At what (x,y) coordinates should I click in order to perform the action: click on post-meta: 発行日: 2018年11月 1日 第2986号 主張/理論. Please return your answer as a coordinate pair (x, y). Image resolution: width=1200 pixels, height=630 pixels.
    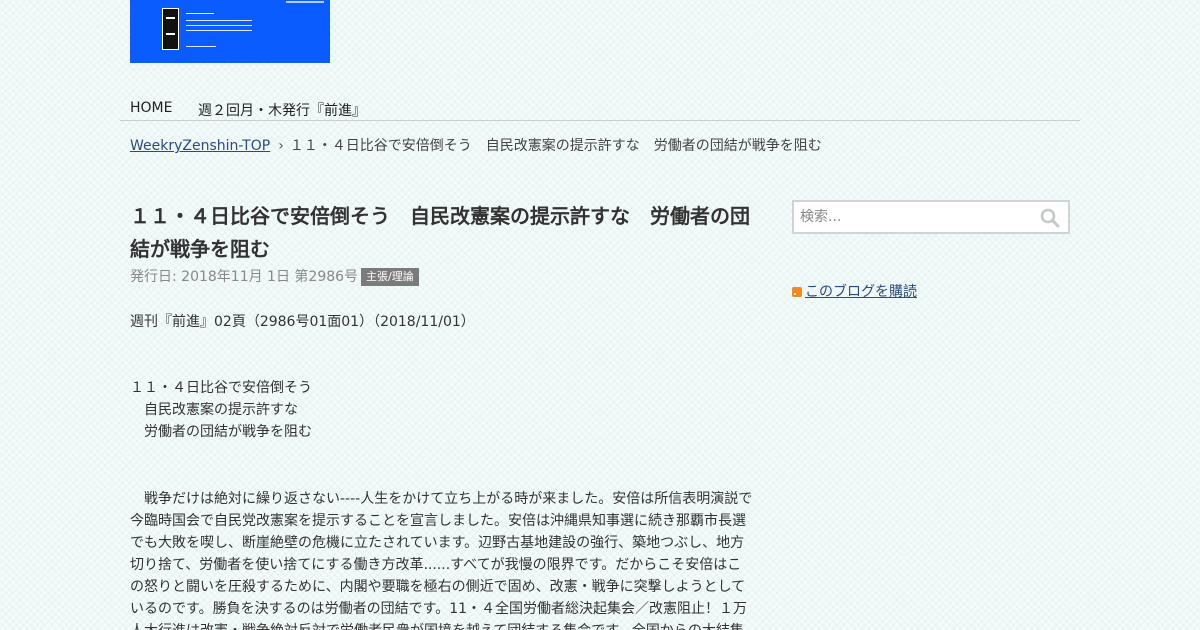
    Looking at the image, I should click on (442, 277).